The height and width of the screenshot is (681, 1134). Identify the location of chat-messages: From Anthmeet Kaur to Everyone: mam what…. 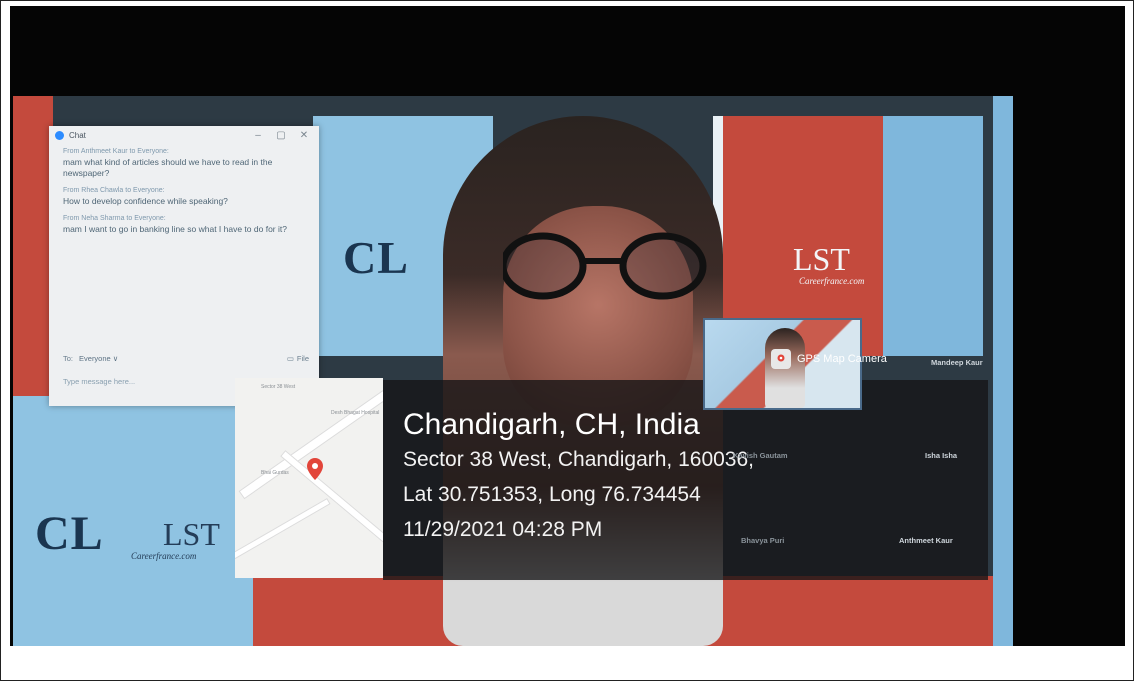
(184, 195).